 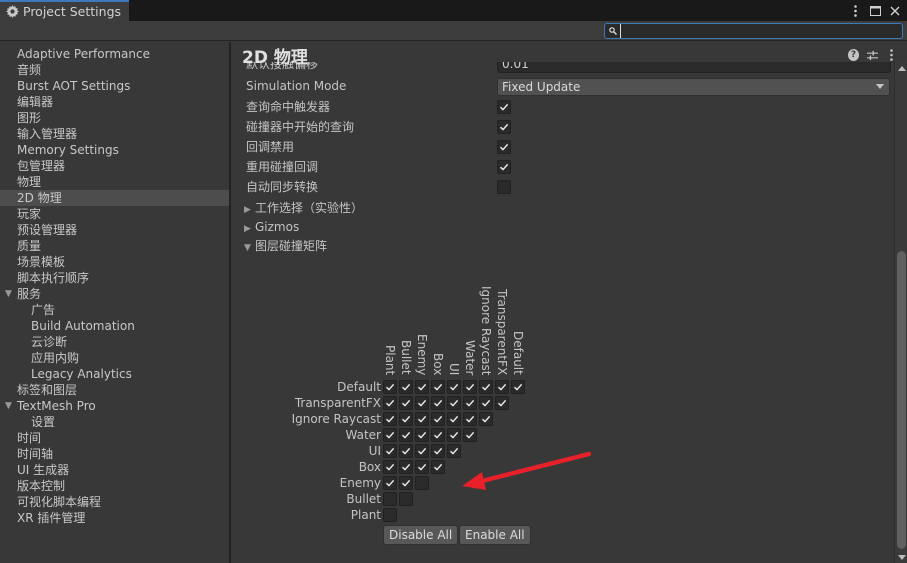 What do you see at coordinates (895, 11) in the screenshot?
I see `close-icon` at bounding box center [895, 11].